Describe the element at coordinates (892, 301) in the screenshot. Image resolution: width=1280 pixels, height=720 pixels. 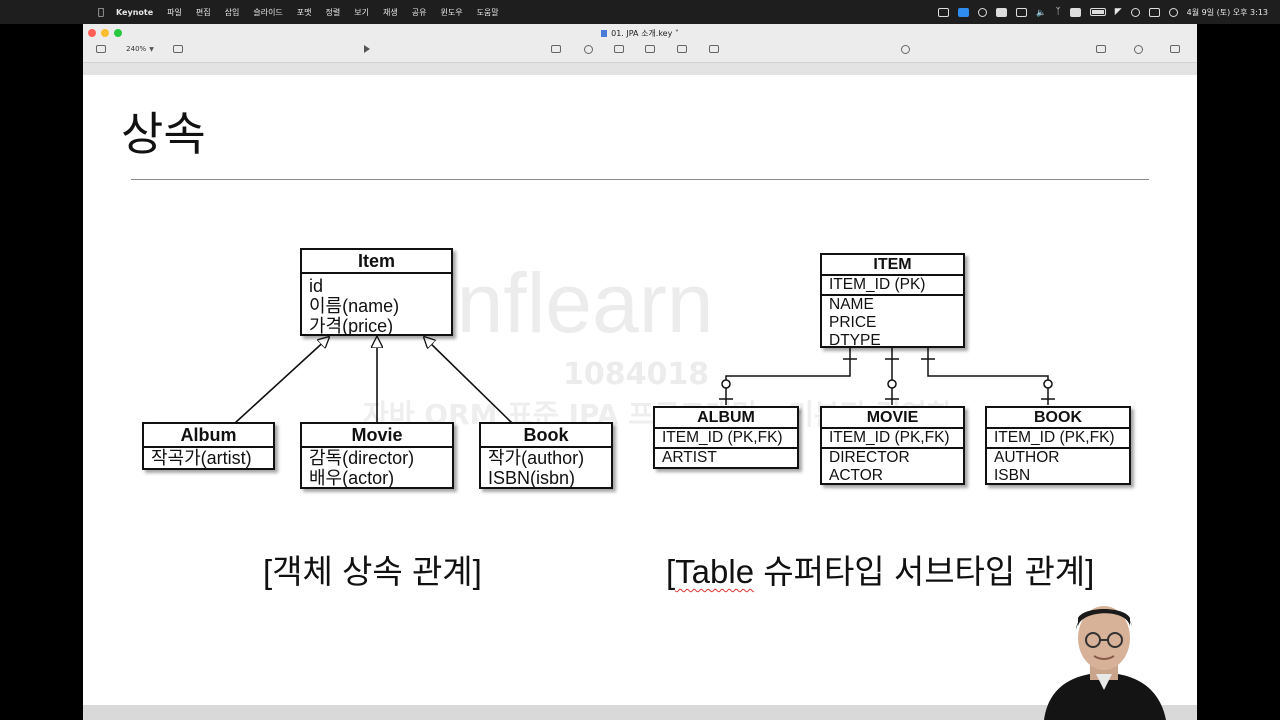
I see `table-item: ITEM ITEM_ID (PK) NAME PRICE DTYPE` at that location.